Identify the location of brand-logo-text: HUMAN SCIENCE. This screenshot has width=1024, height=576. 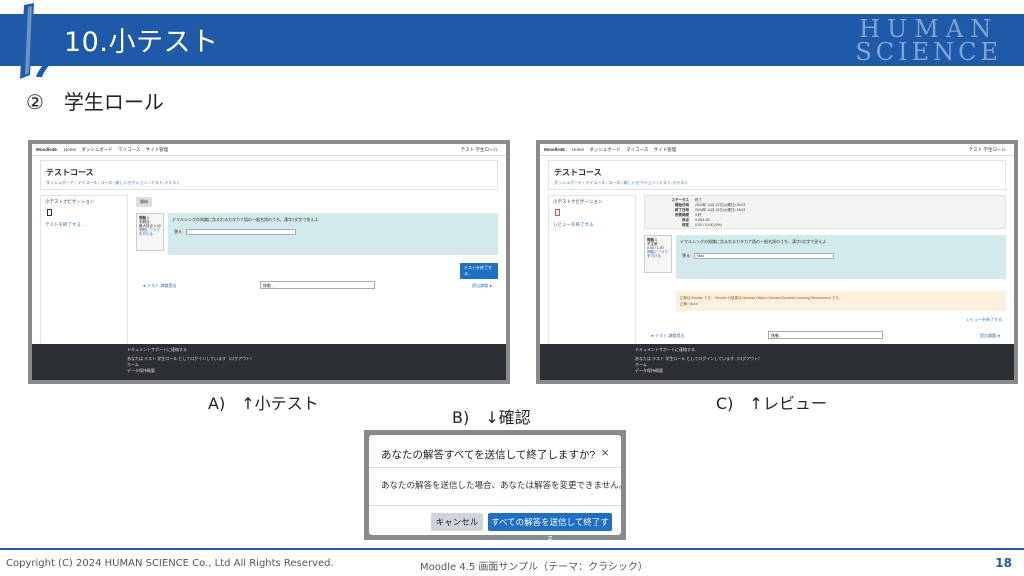
(928, 40).